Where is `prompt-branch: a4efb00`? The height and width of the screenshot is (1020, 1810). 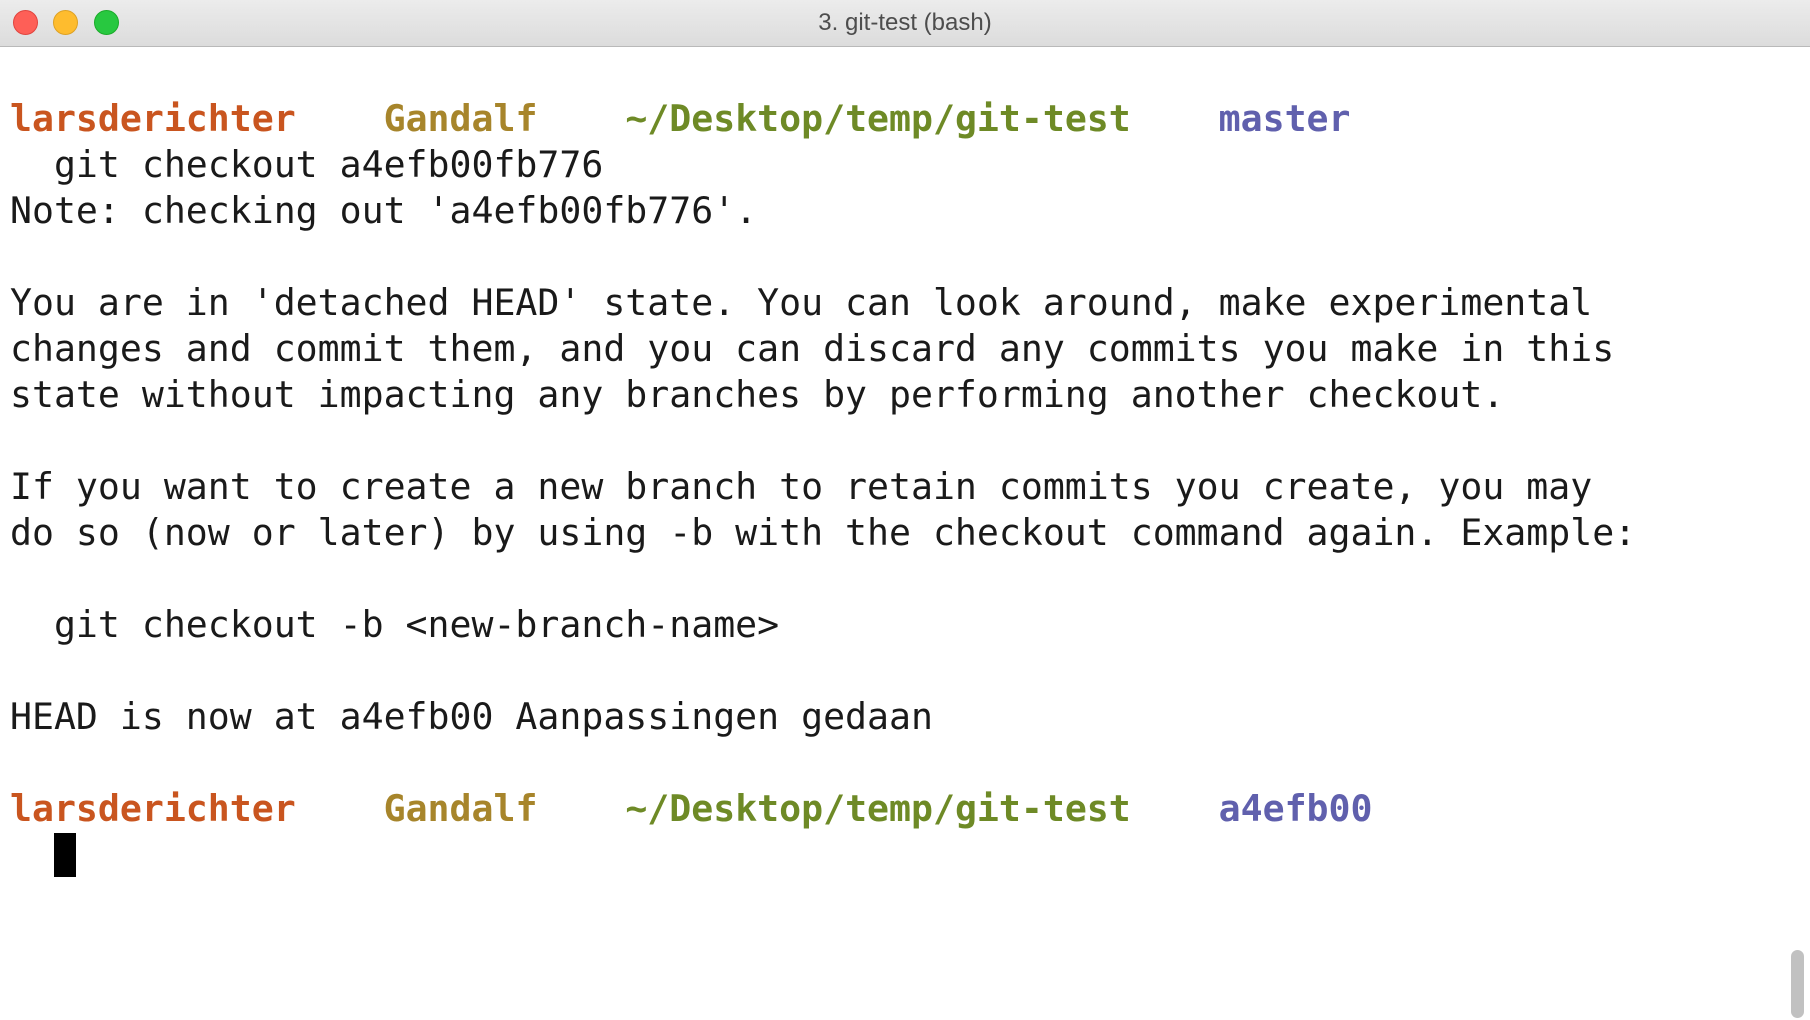 prompt-branch: a4efb00 is located at coordinates (1295, 808).